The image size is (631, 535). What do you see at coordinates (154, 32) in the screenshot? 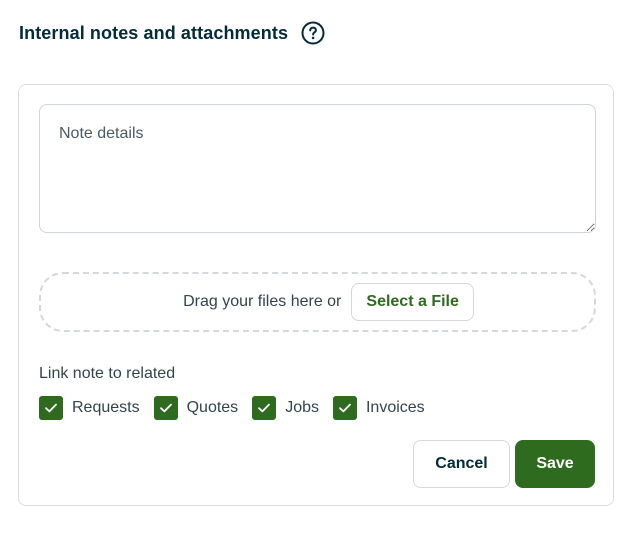
I see `section-title: Internal notes and attachments` at bounding box center [154, 32].